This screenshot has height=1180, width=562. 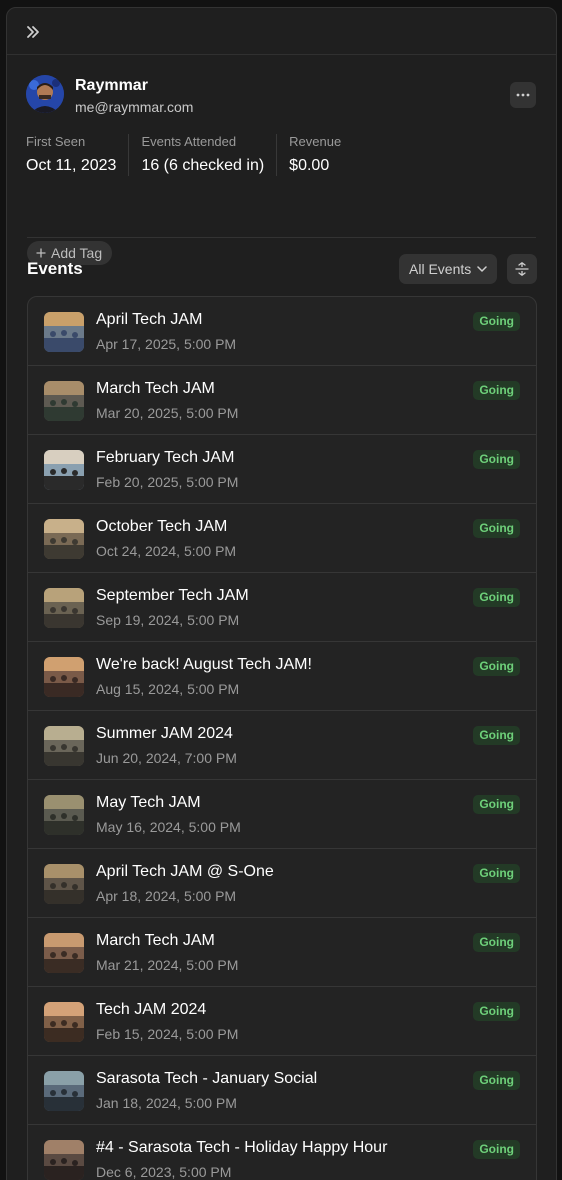 What do you see at coordinates (168, 689) in the screenshot?
I see `event-date: Aug 15, 2024, 5:00 PM` at bounding box center [168, 689].